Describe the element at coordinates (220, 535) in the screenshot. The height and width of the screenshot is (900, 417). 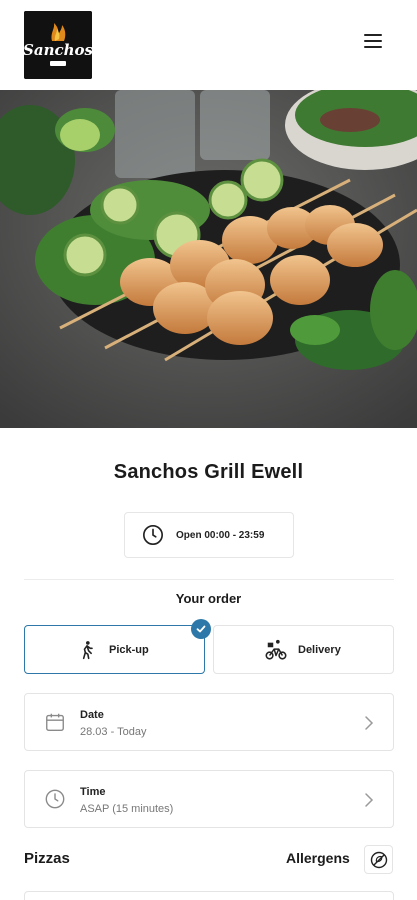
I see `opening-hours-text: Open 00:00 - 23:59` at that location.